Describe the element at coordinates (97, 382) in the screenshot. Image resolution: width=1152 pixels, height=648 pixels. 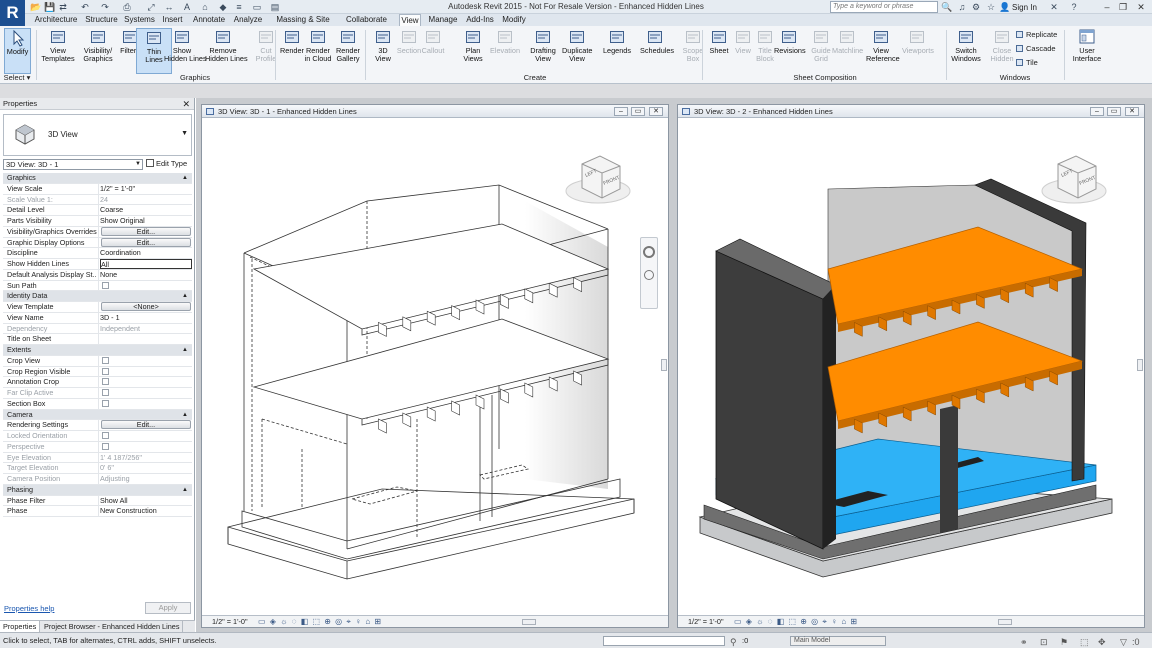
I see `property-annotation-crop: Annotation Crop` at that location.